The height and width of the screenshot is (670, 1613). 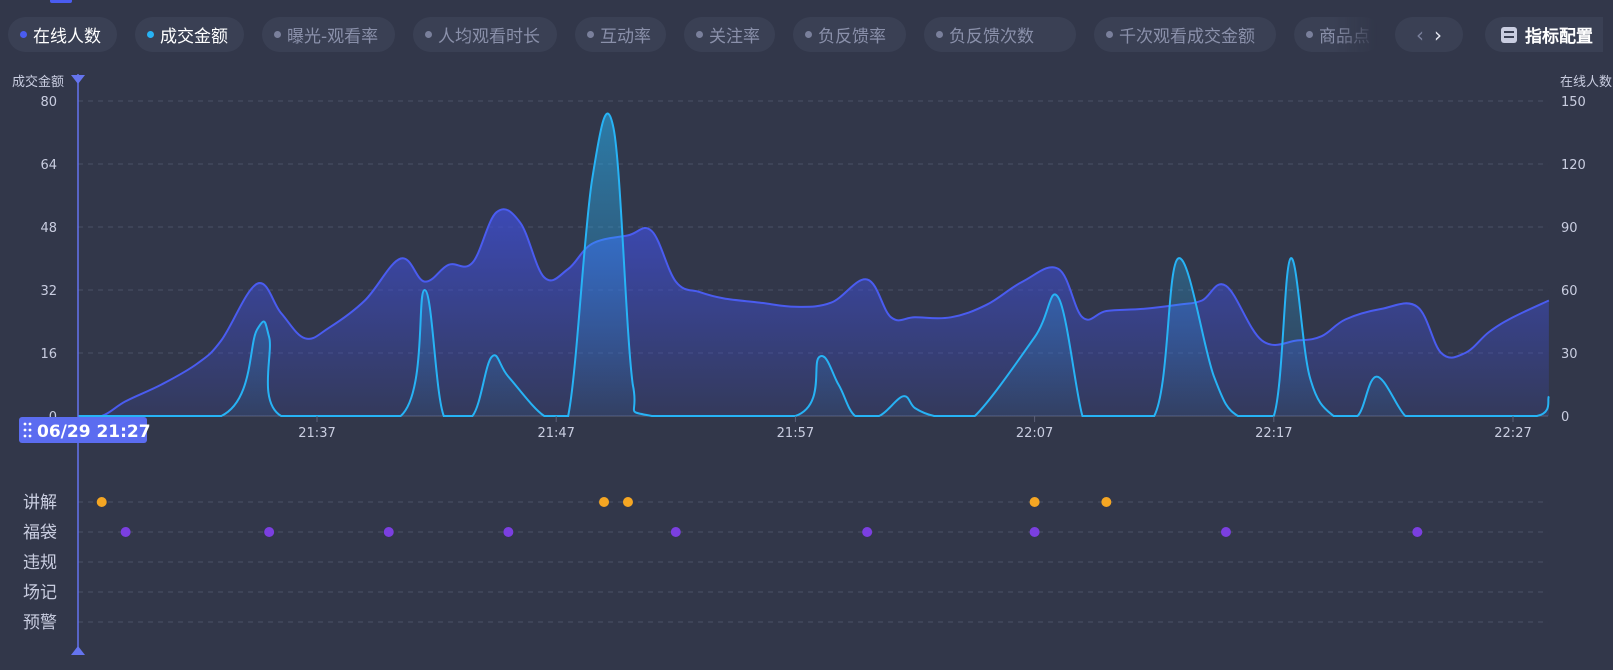 I want to click on cursor-time-badge: 06/29 21:27, so click(x=85, y=430).